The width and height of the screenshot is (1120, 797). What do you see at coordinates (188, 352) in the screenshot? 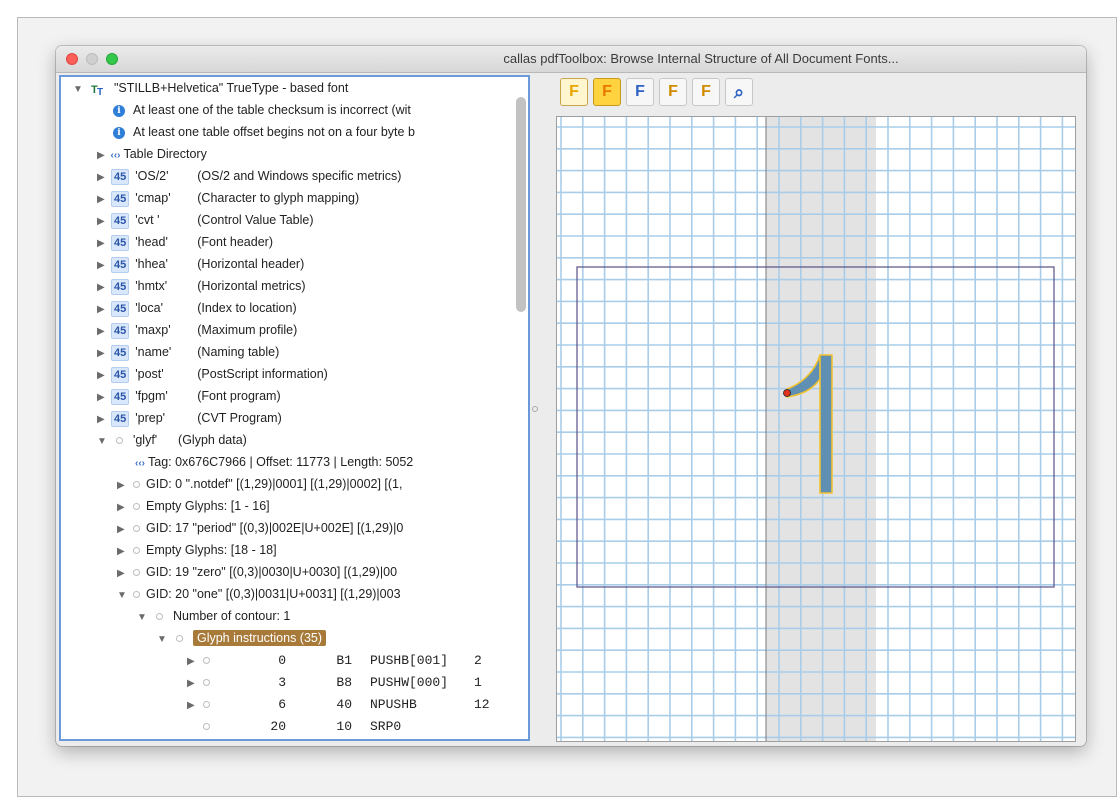
I see `tree-item-table: ▶ 45 'name' (Naming table)` at bounding box center [188, 352].